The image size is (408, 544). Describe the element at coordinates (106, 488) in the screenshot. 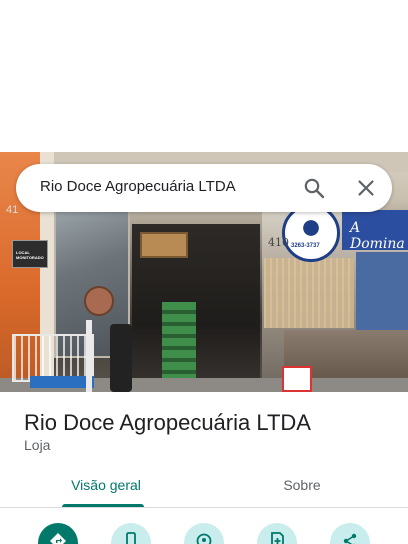

I see `tab-overview: Visão geral` at that location.